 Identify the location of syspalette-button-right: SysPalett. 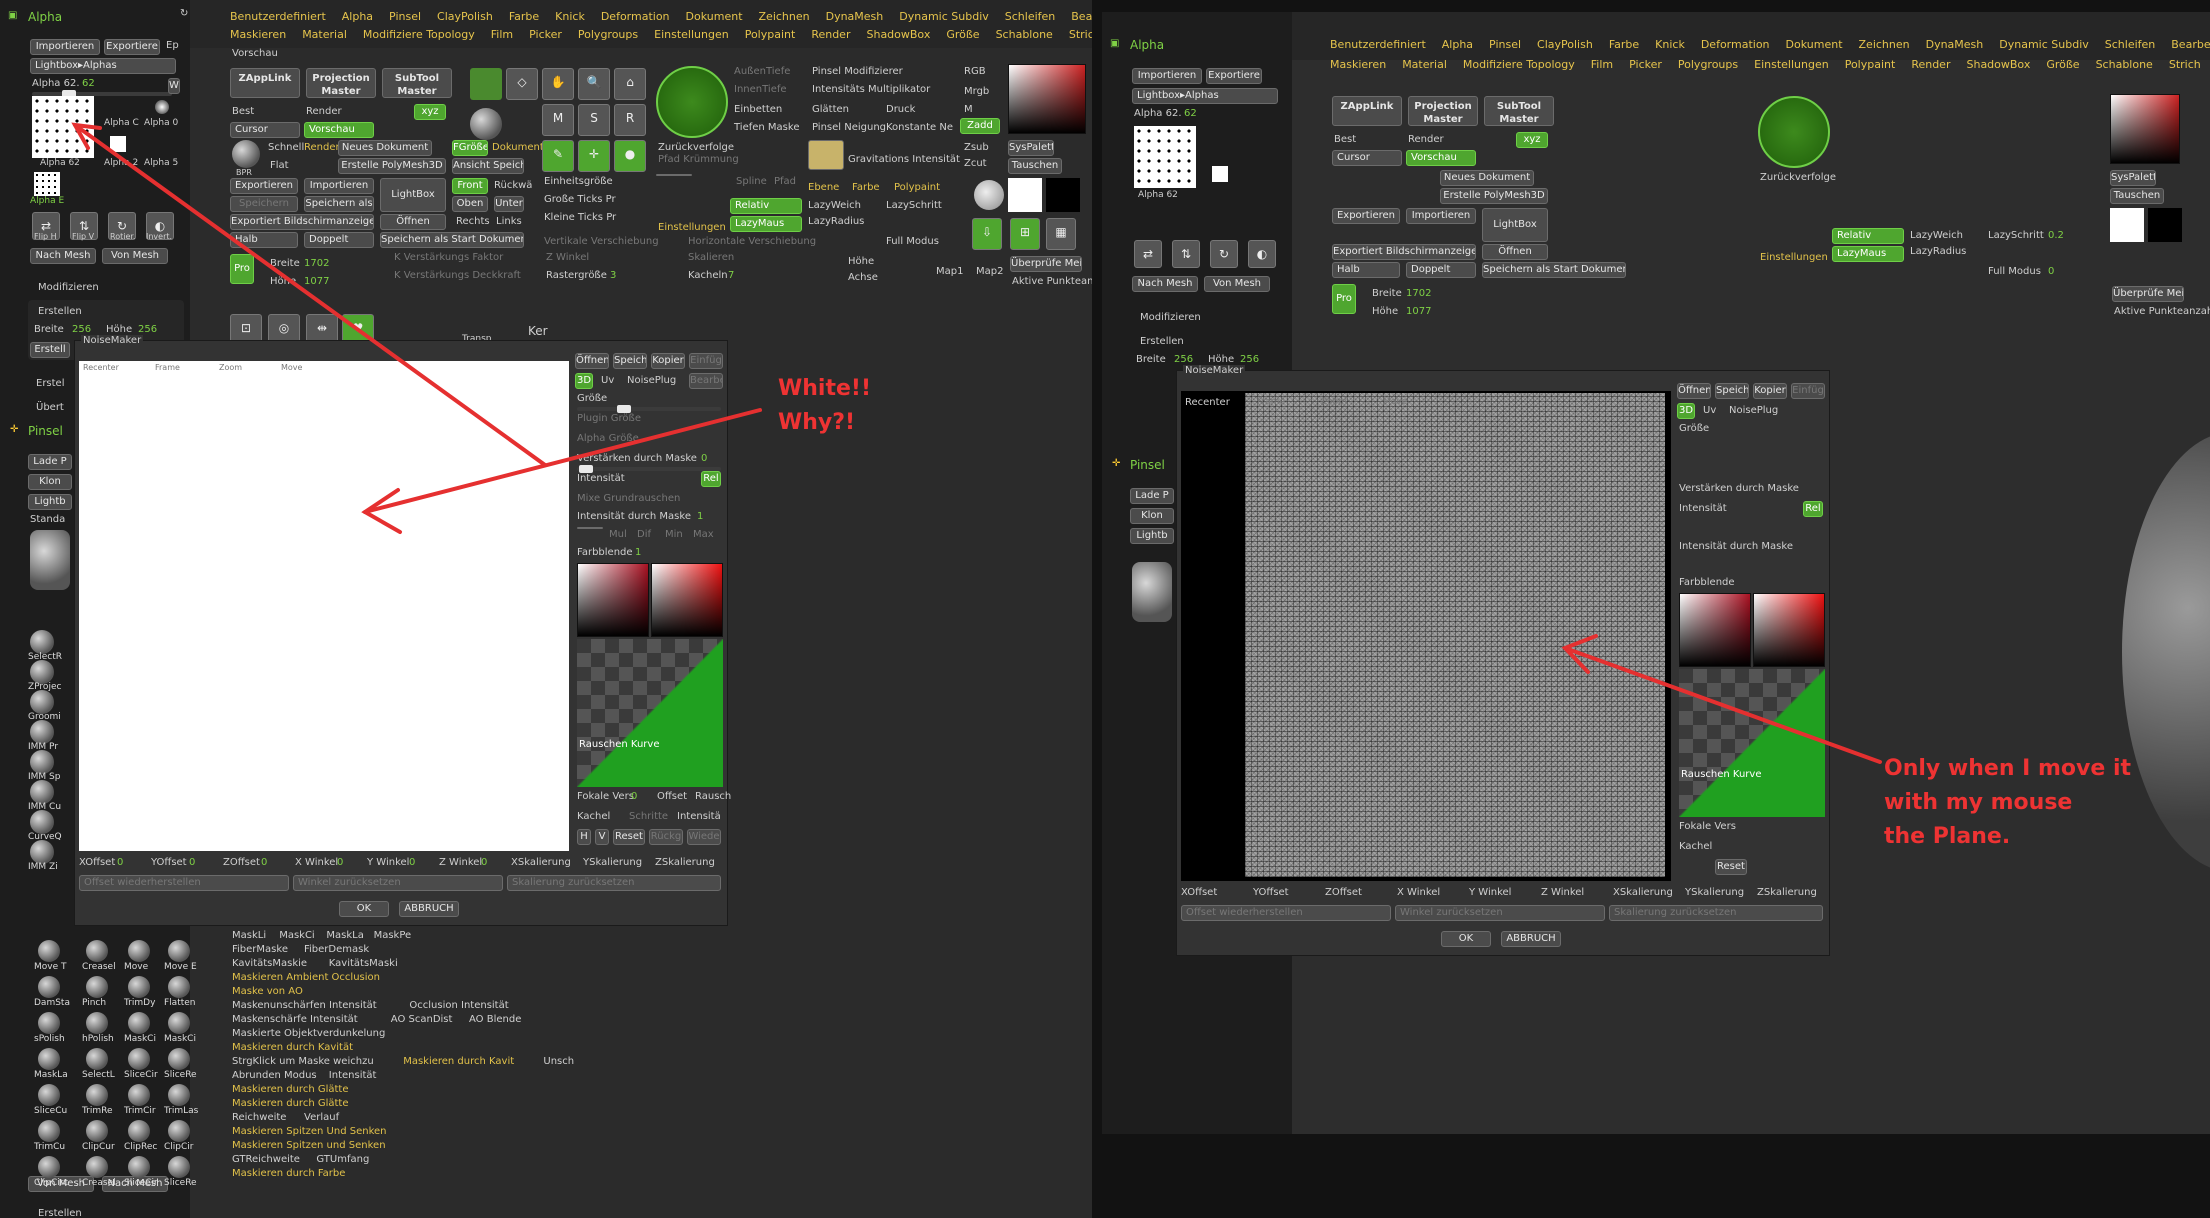
(2133, 178).